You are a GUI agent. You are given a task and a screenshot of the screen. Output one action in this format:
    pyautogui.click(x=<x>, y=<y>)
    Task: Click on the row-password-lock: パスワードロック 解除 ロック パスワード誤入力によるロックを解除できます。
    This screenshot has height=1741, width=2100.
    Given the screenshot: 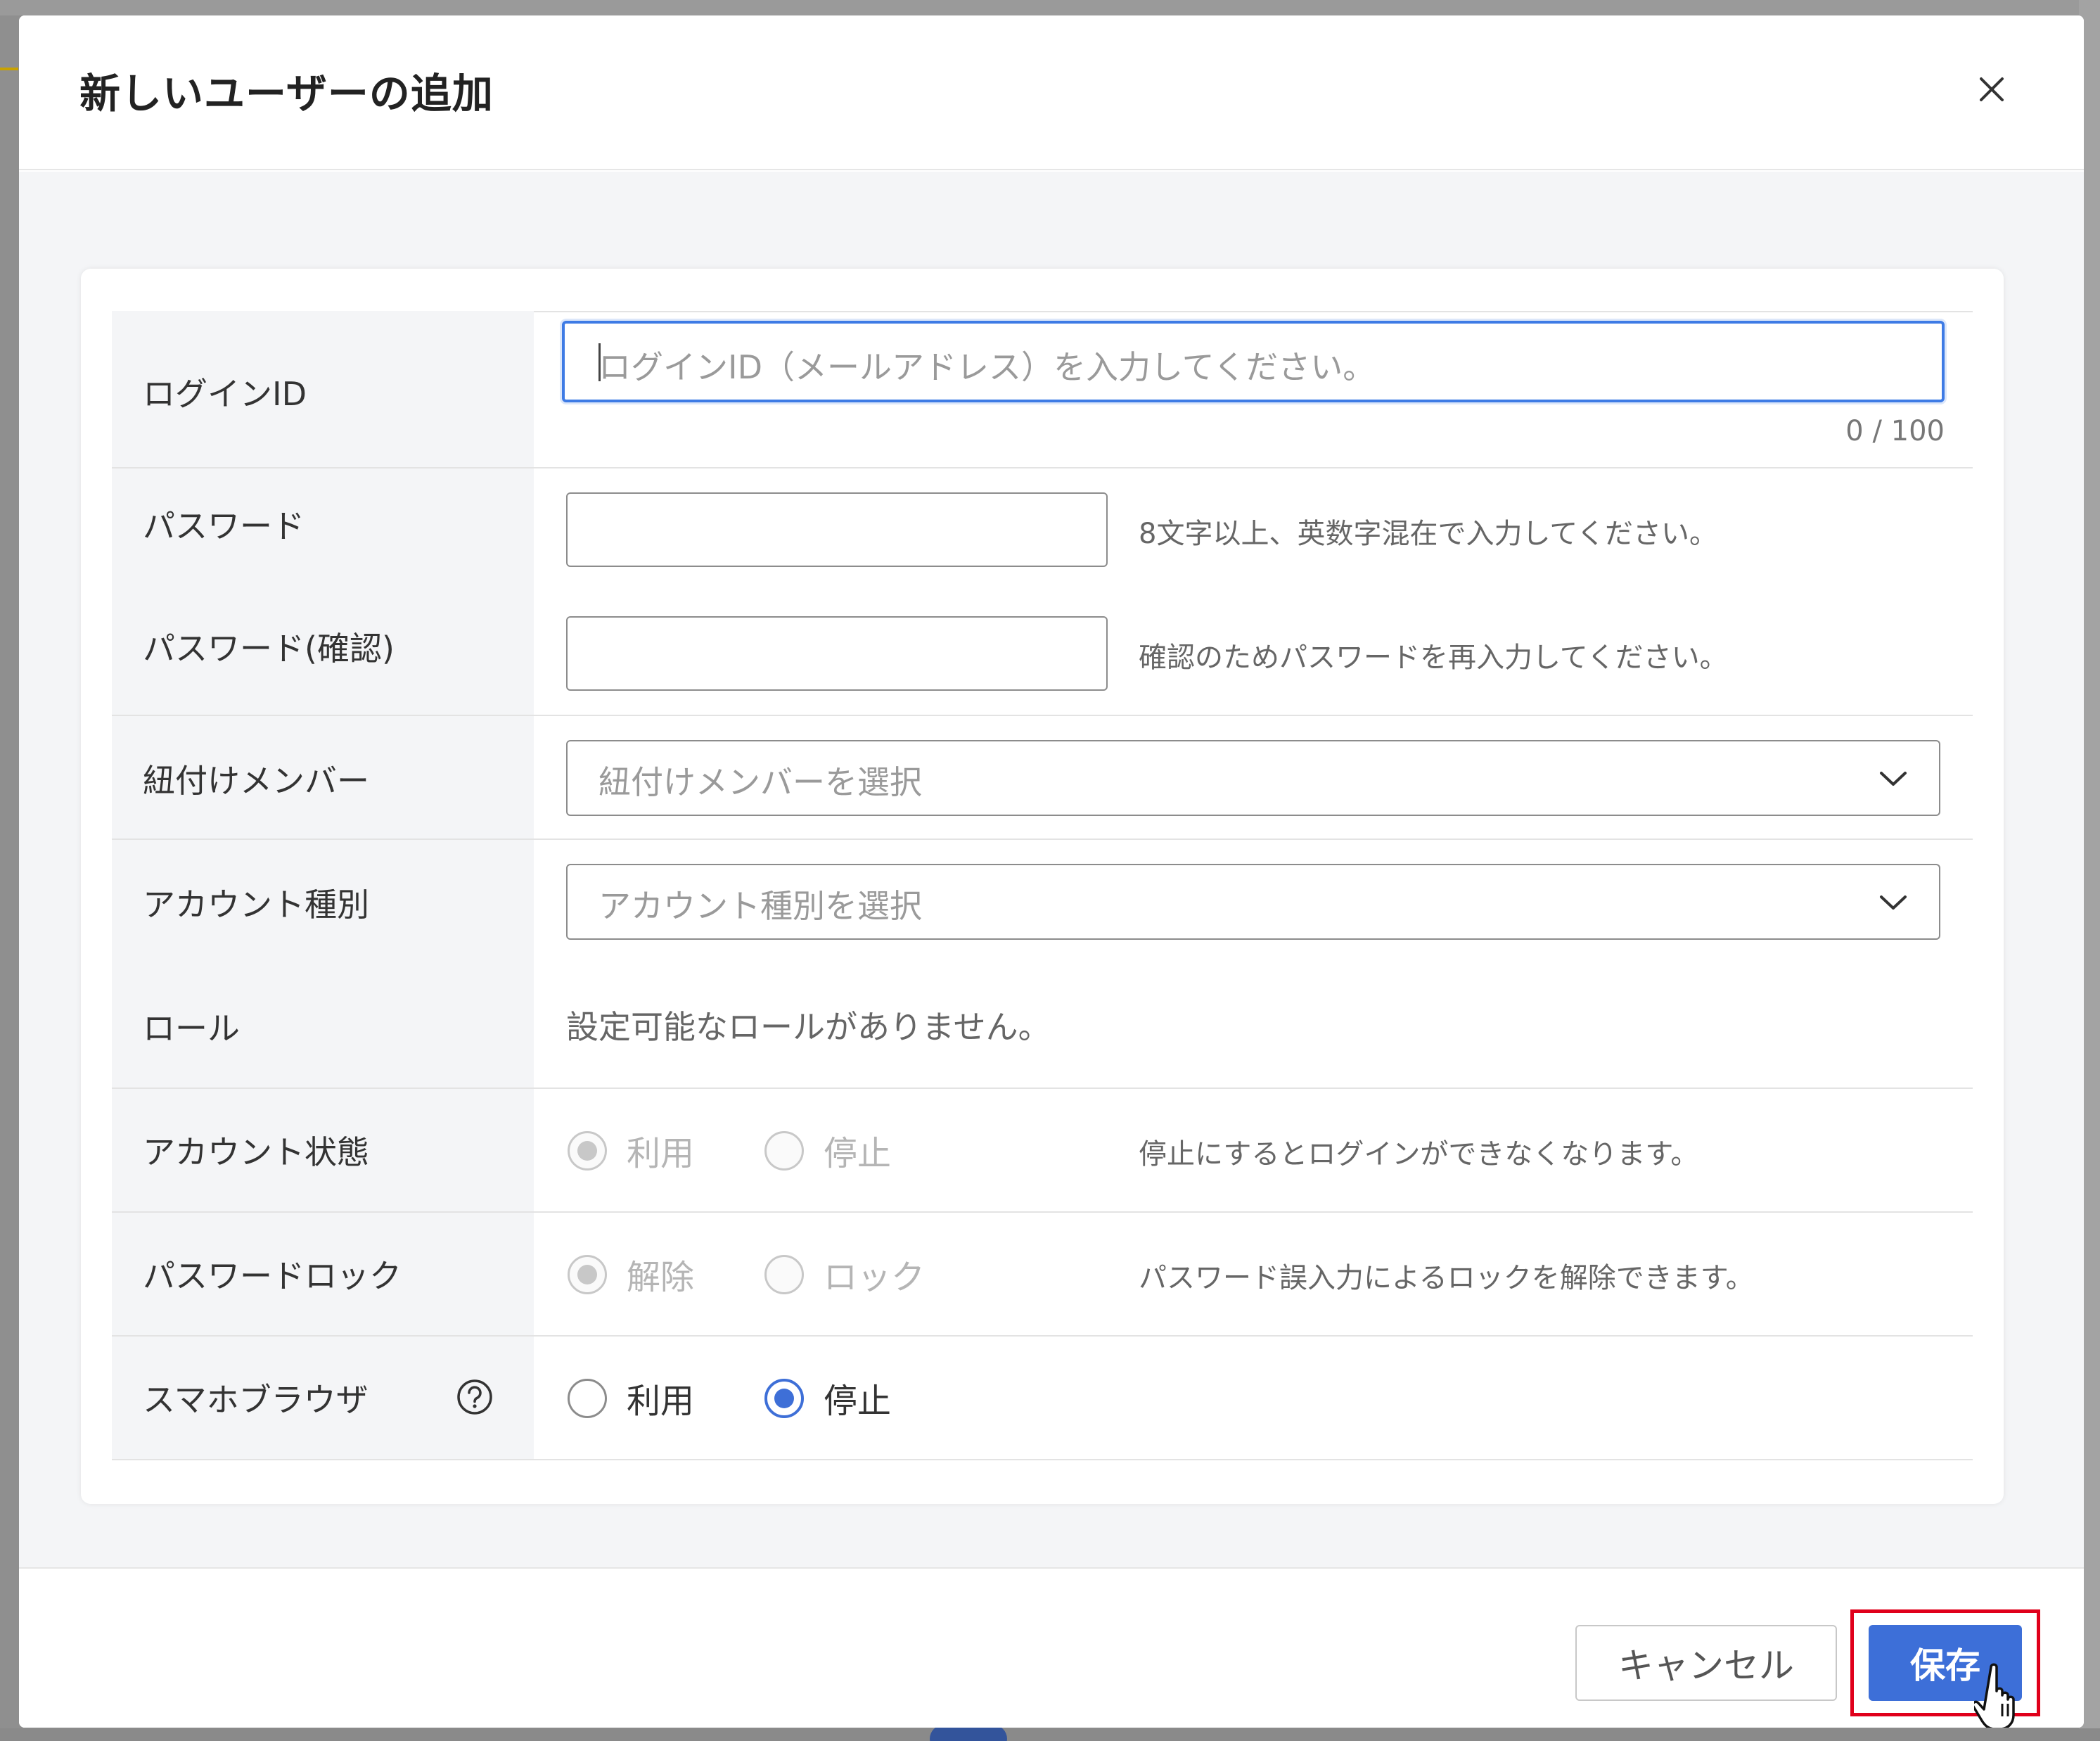 What is the action you would take?
    pyautogui.click(x=1042, y=1275)
    